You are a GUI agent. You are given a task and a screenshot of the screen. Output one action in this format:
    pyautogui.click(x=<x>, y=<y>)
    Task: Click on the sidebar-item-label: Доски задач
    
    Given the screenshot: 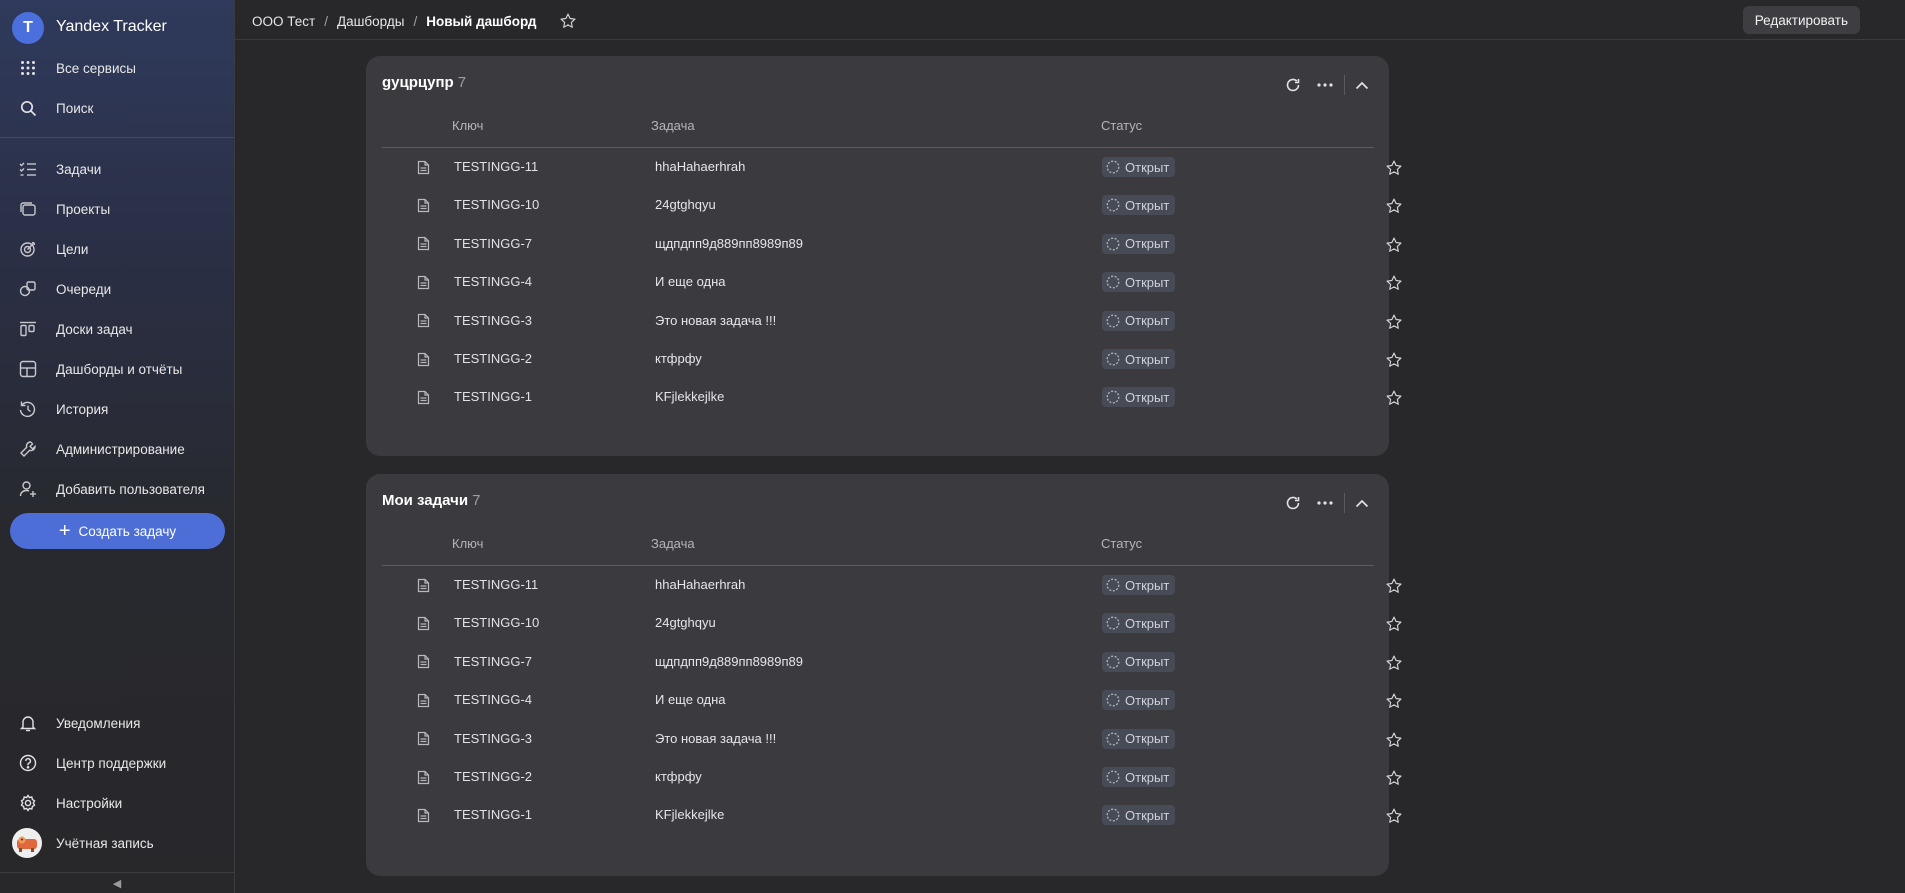 What is the action you would take?
    pyautogui.click(x=94, y=329)
    